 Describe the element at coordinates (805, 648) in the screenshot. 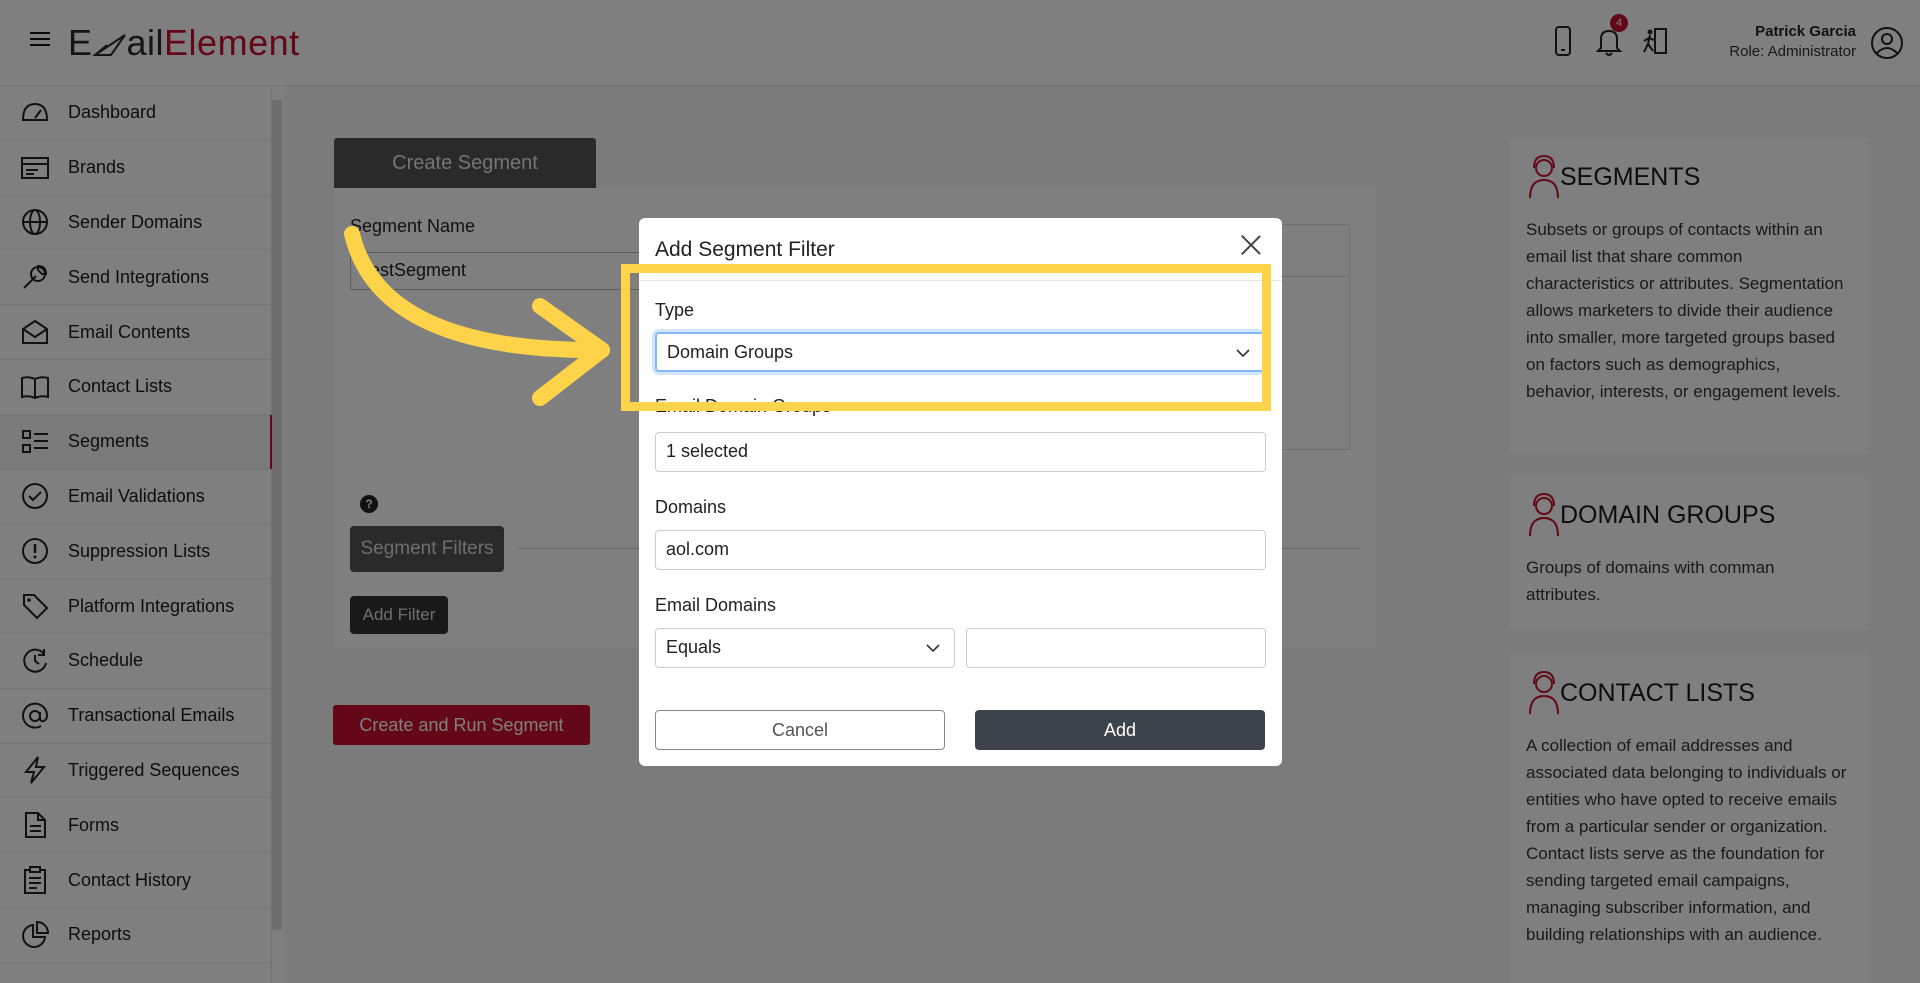

I see `email-domains-operator-select: Equals` at that location.